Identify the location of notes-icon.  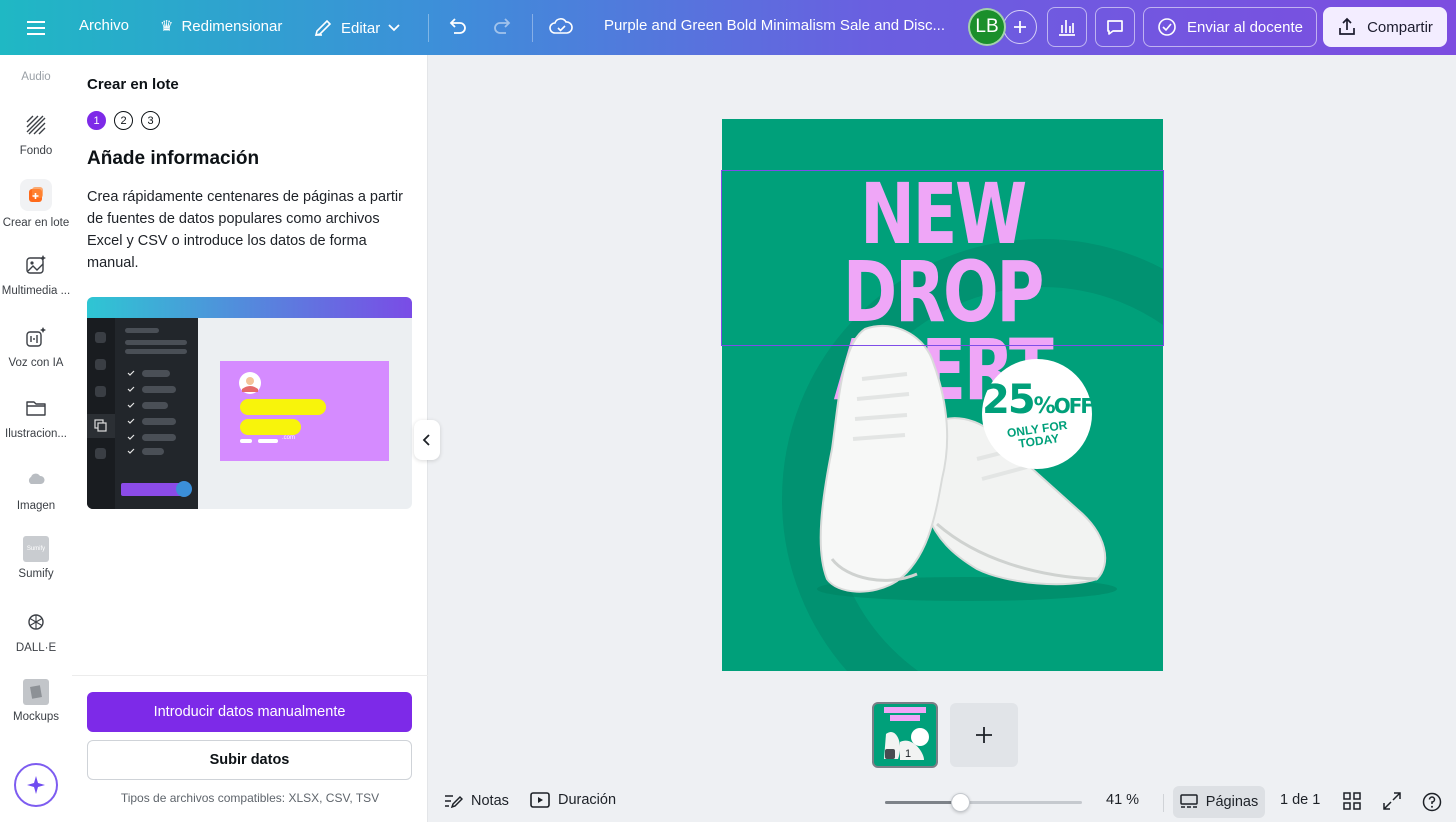
(454, 802).